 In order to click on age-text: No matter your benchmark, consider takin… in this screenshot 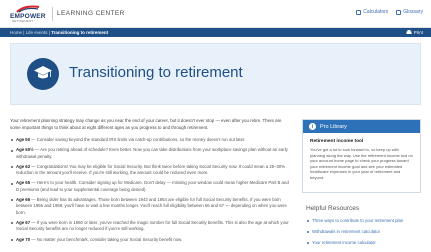, I will do `click(109, 239)`.